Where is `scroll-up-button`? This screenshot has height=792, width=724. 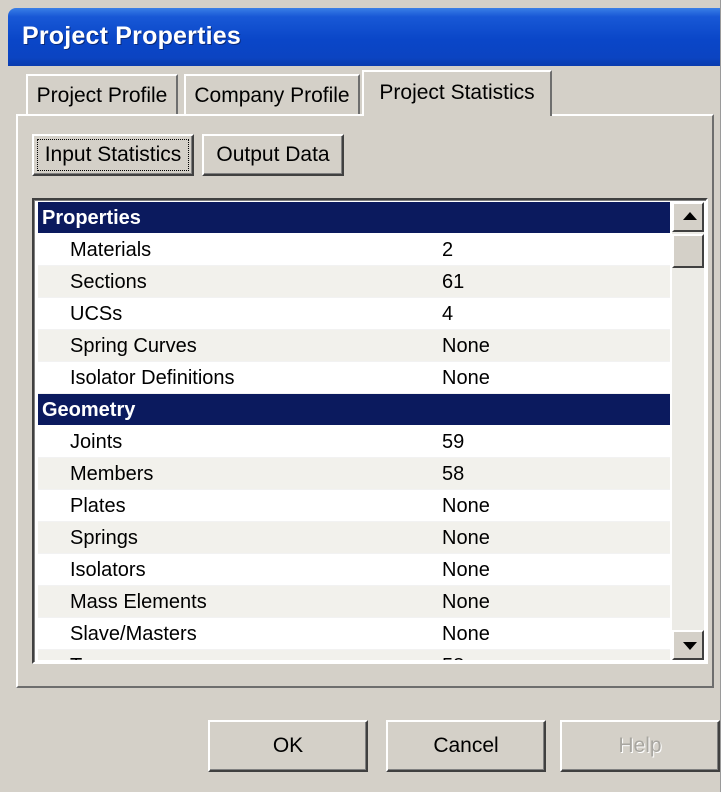
scroll-up-button is located at coordinates (688, 217).